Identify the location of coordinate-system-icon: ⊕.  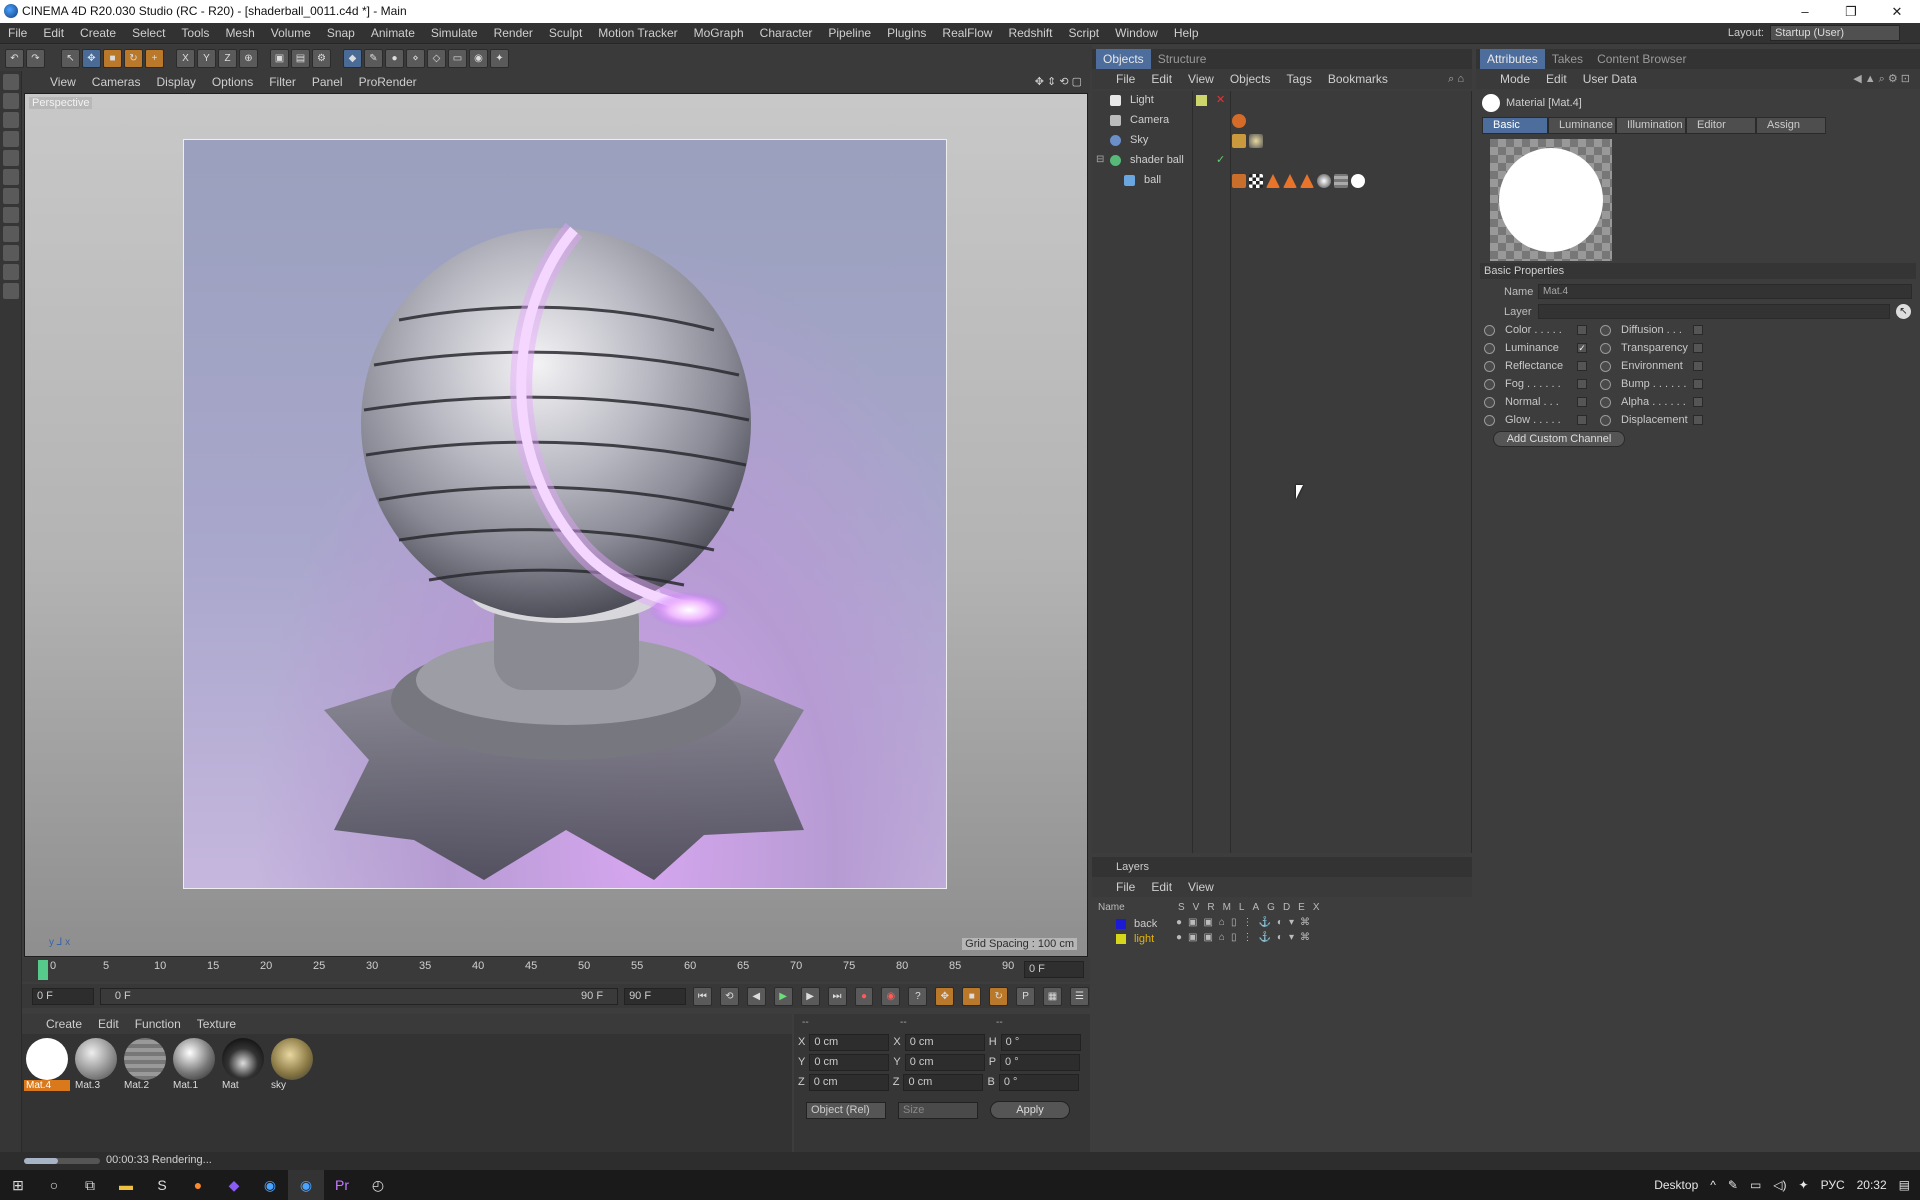
(248, 58).